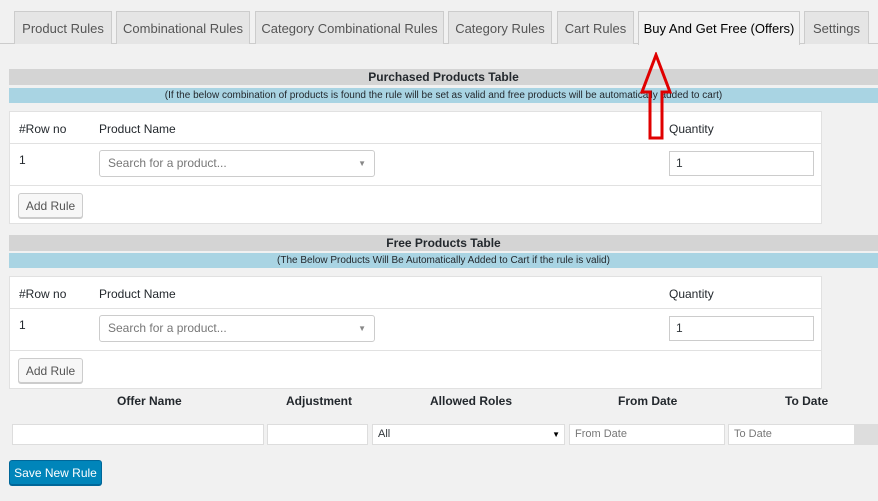 This screenshot has width=878, height=501. Describe the element at coordinates (719, 28) in the screenshot. I see `tab-buy-and-get-free: Buy And Get Free (Offers)` at that location.